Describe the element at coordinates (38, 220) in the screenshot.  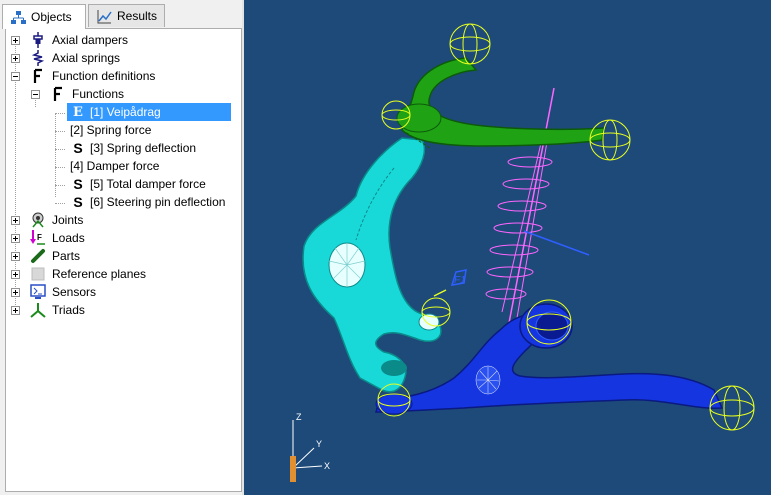
I see `joint-icon` at that location.